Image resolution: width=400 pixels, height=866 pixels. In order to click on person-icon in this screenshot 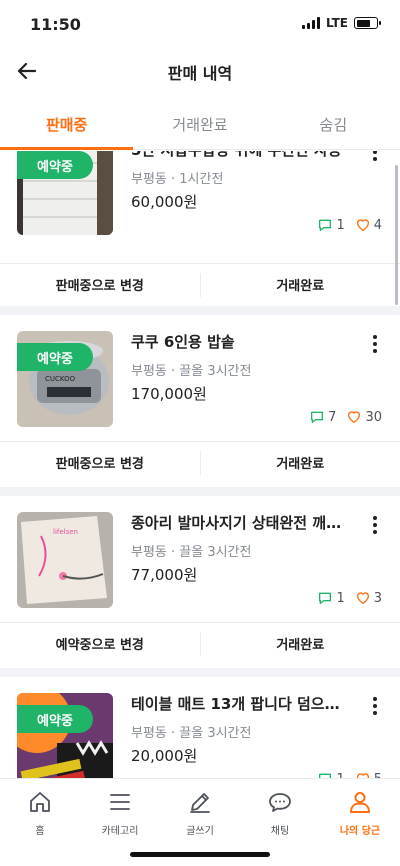, I will do `click(360, 802)`.